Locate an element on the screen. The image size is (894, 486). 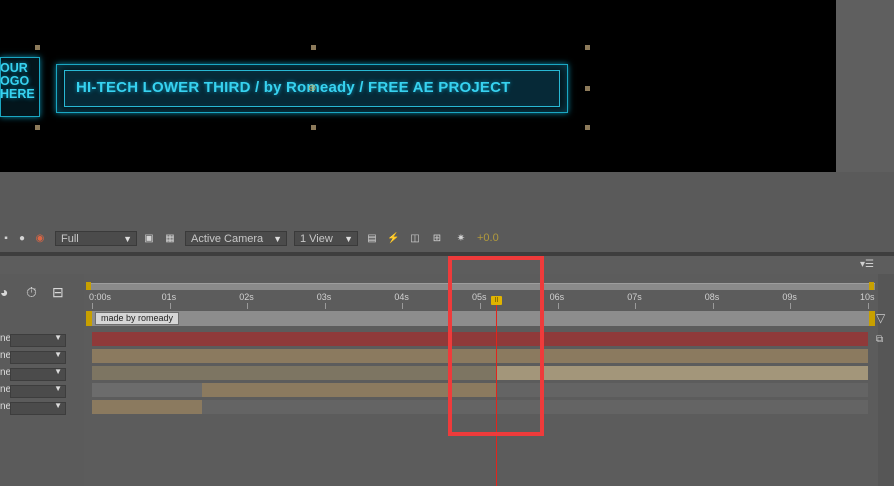
ruler-tick-label: 06s is located at coordinates (557, 297).